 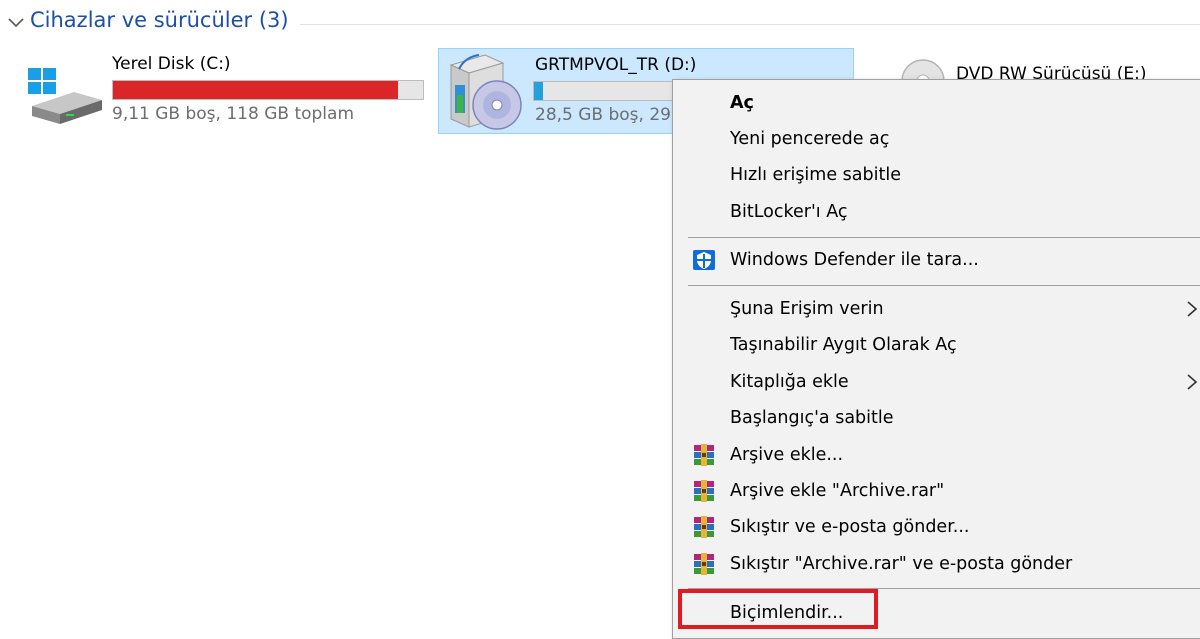 I want to click on menu-item-add-to-archive-rar: Arşive ekle "Archive.rar", so click(x=933, y=491).